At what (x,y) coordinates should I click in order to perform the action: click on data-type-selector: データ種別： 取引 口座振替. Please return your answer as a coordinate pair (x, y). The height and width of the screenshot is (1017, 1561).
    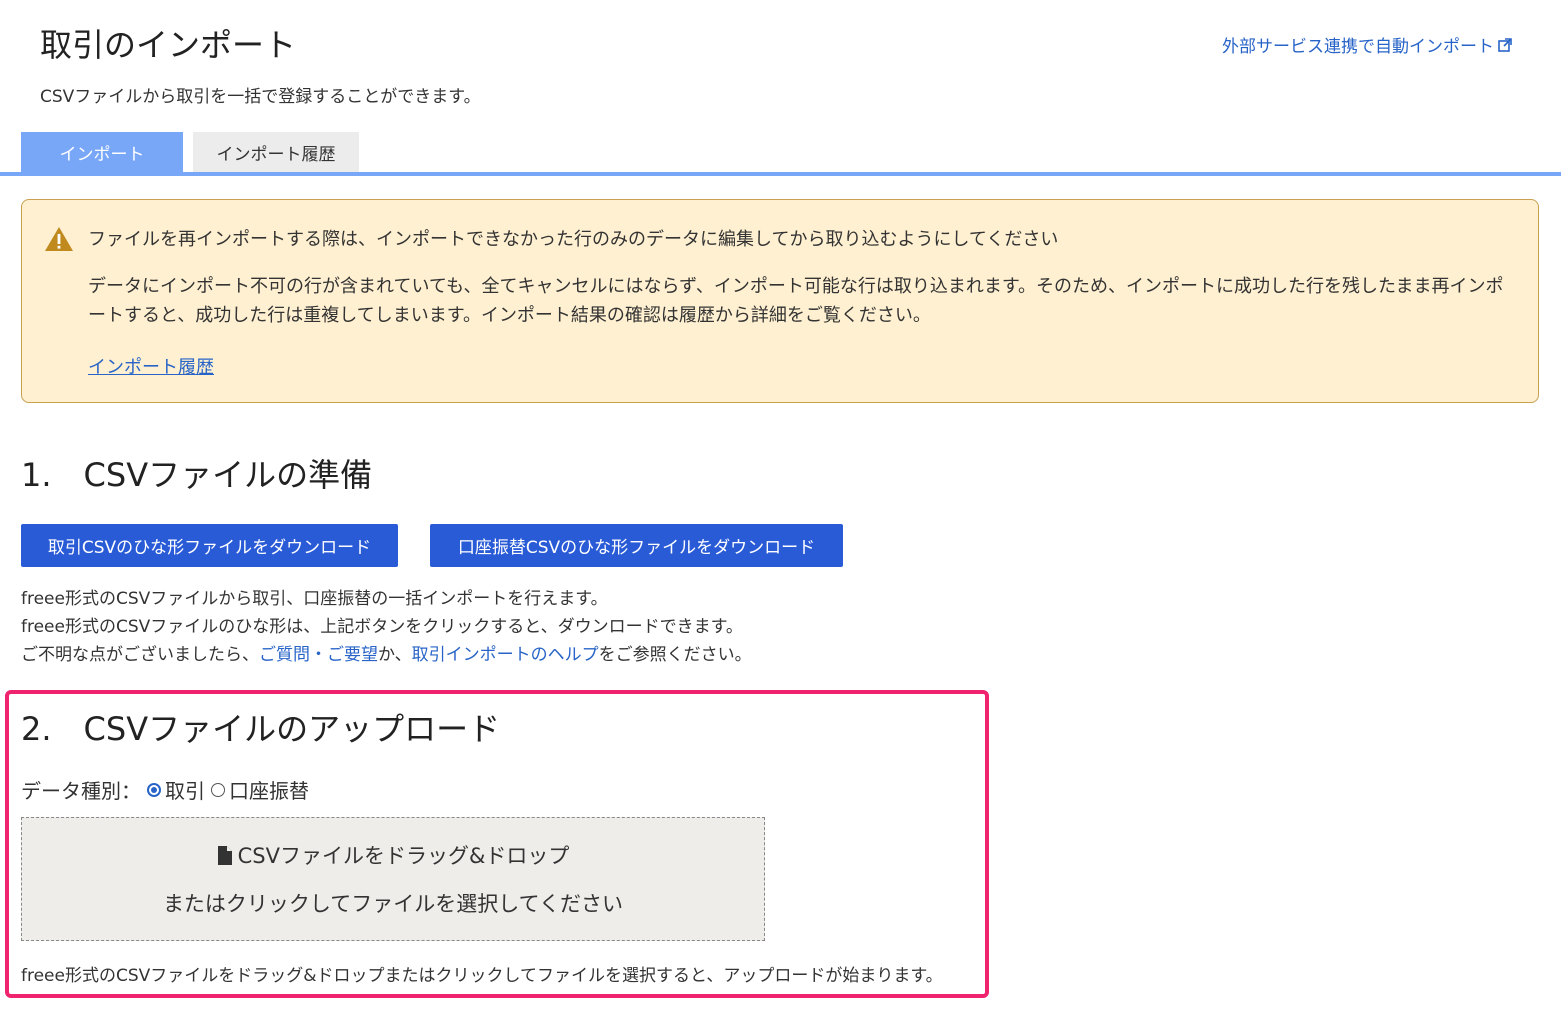
    Looking at the image, I should click on (165, 789).